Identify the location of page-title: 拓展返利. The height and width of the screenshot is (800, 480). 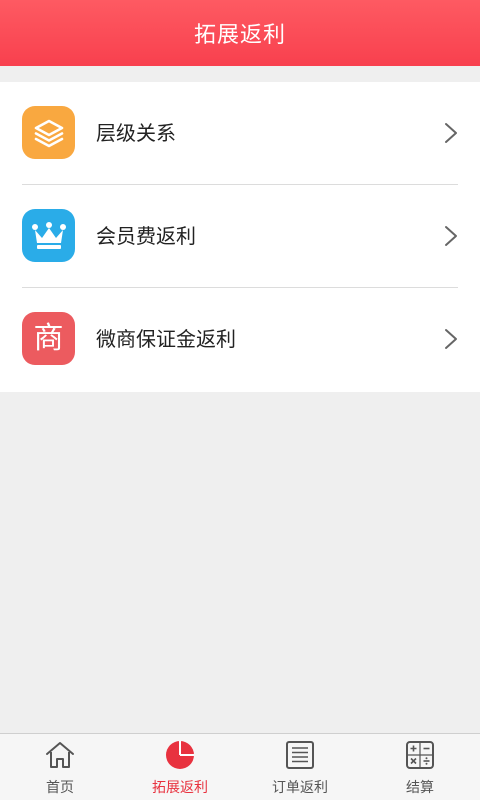
(239, 35).